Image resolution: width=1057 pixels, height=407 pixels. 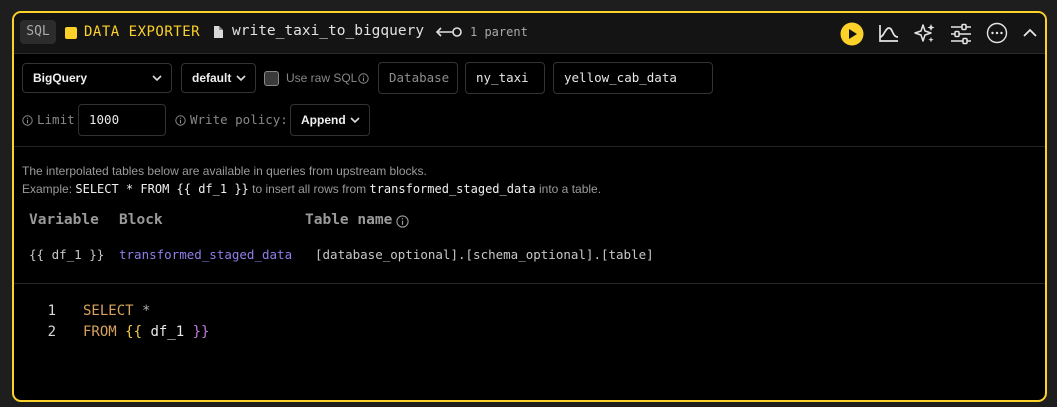 What do you see at coordinates (51, 311) in the screenshot?
I see `line-number: 1` at bounding box center [51, 311].